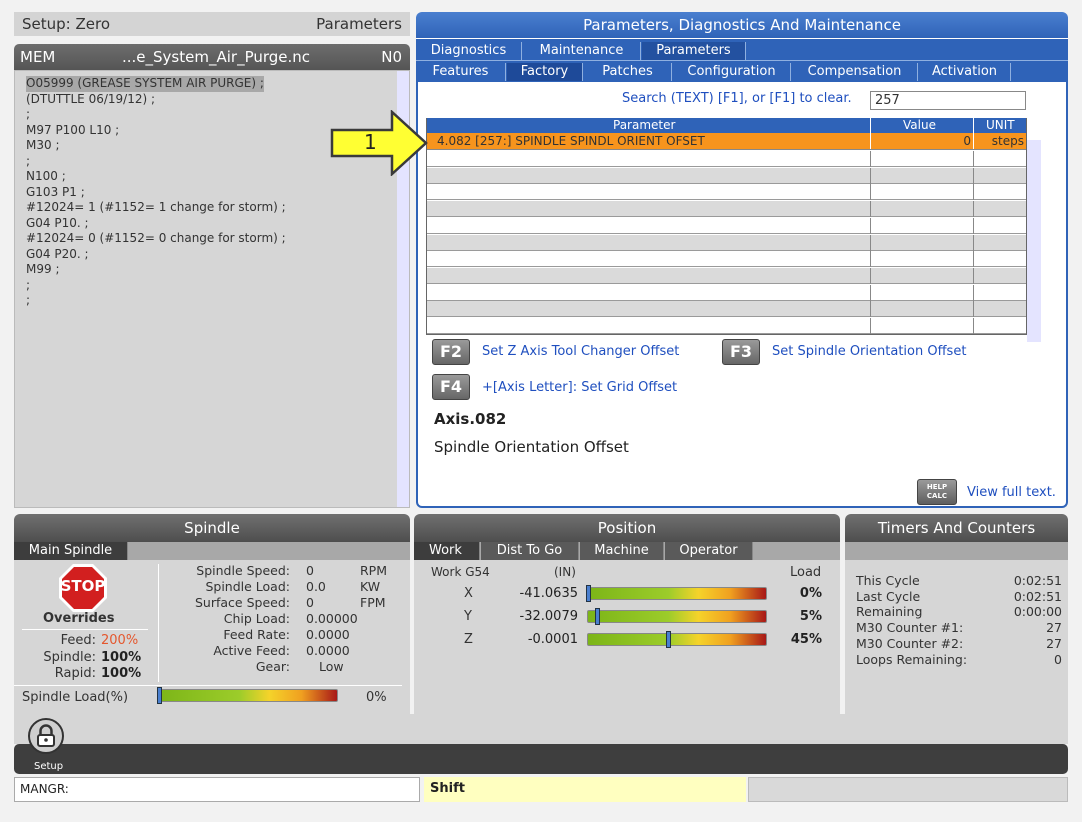  What do you see at coordinates (1007, 141) in the screenshot?
I see `selected-unit: steps` at bounding box center [1007, 141].